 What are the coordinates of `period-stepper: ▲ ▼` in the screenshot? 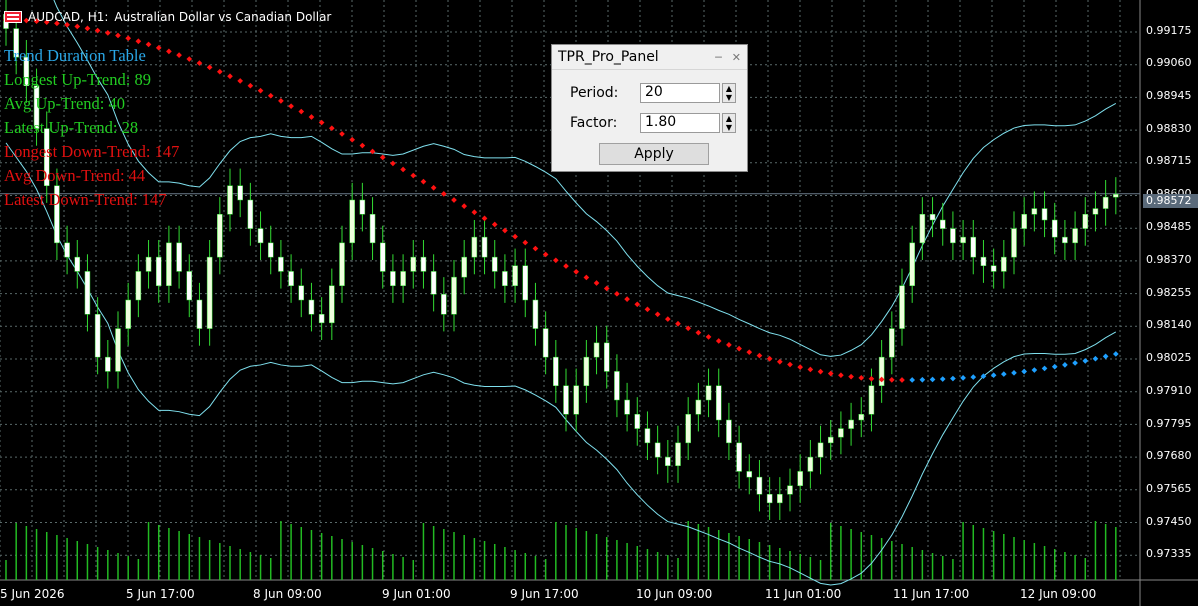 It's located at (729, 93).